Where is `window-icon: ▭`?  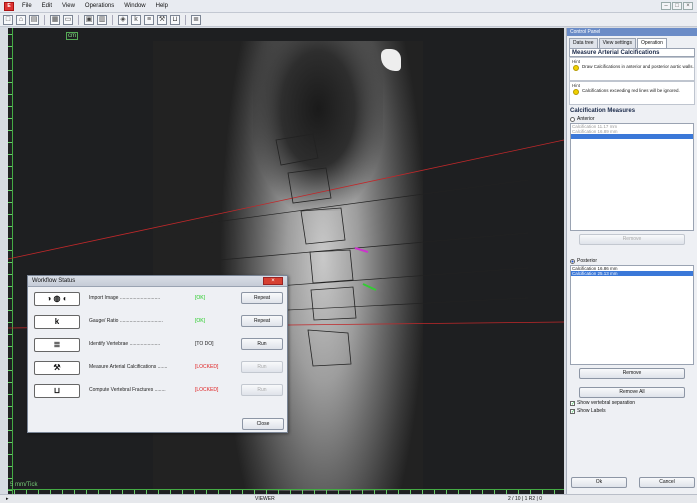
window-icon: ▭ is located at coordinates (68, 19).